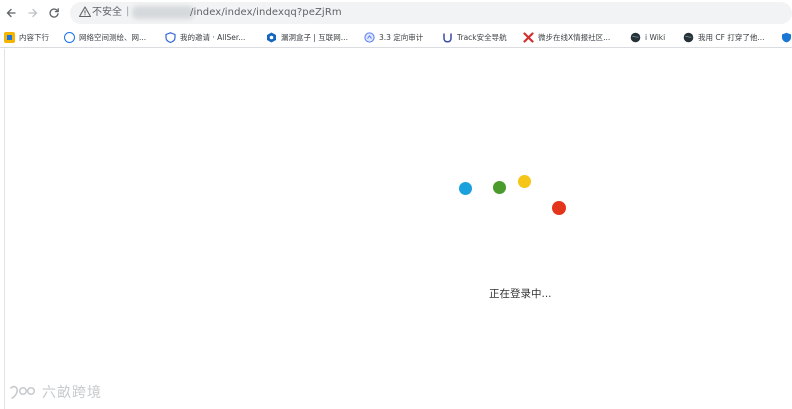 The height and width of the screenshot is (409, 792). I want to click on loading-dot-red, so click(559, 208).